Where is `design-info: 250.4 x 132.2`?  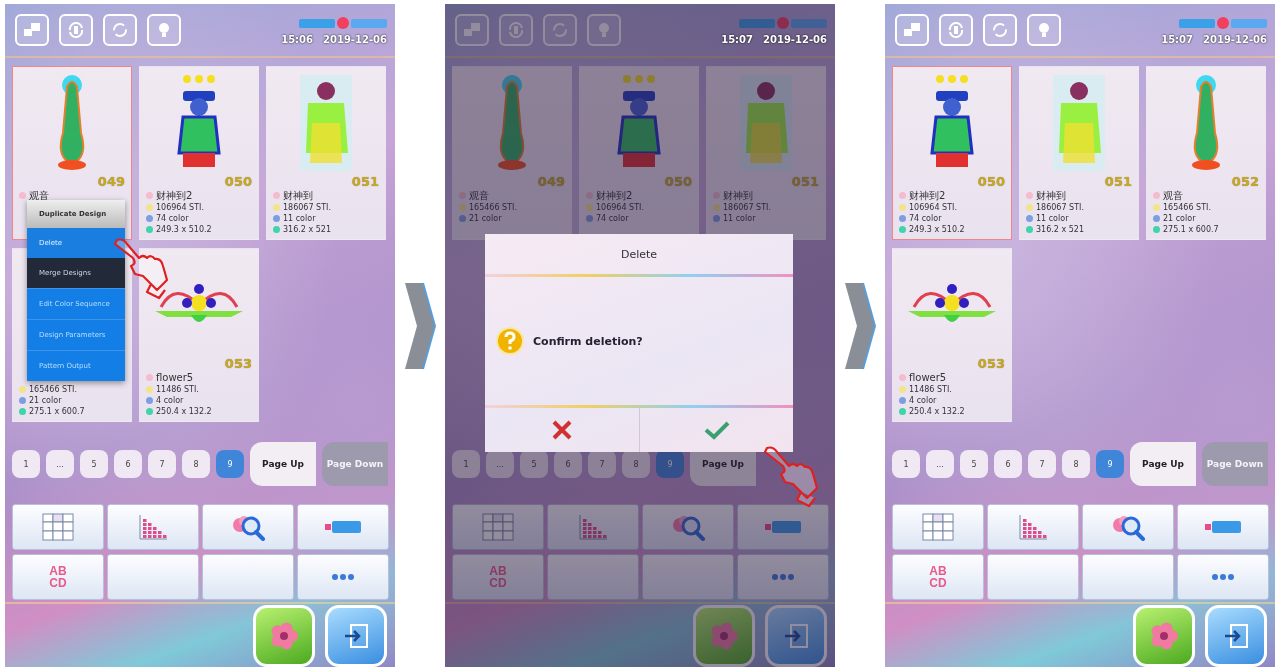
design-info: 250.4 x 132.2 is located at coordinates (184, 411).